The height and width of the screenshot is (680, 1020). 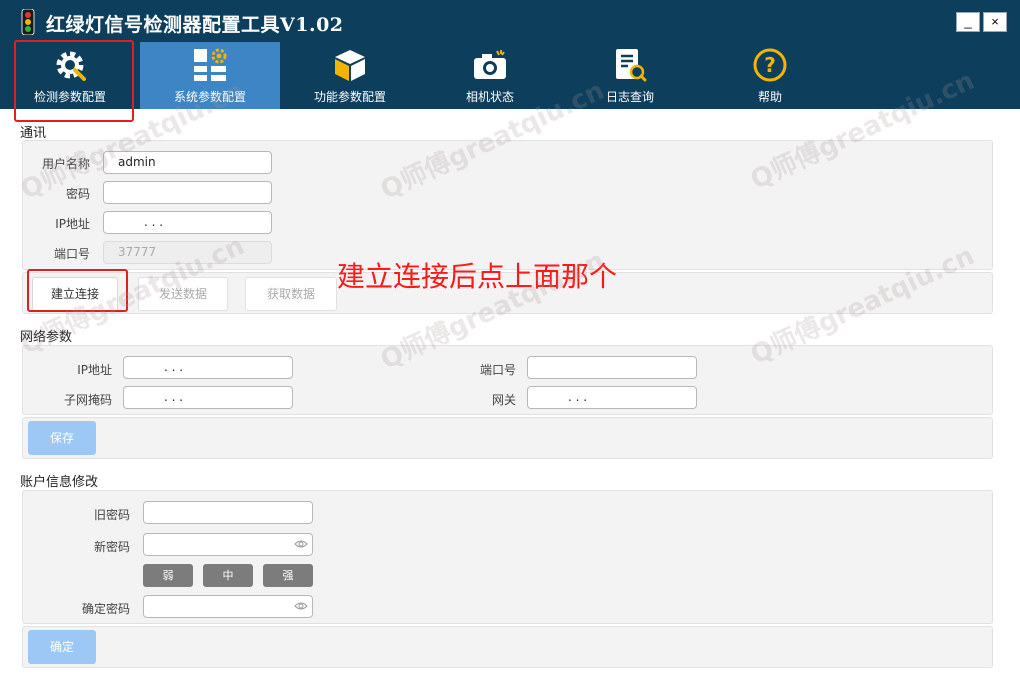 I want to click on title-bar: 红绿灯信号检测器配置工具V1.02 _ ×, so click(x=510, y=21).